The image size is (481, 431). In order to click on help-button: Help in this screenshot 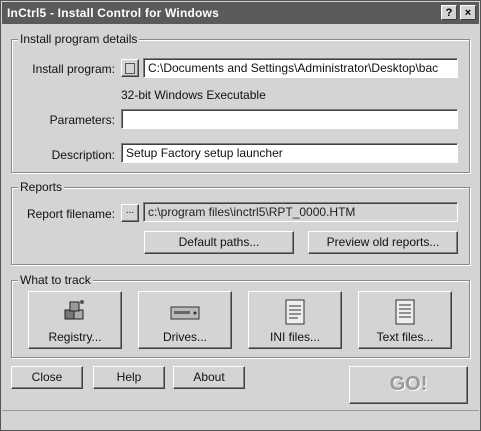, I will do `click(129, 377)`.